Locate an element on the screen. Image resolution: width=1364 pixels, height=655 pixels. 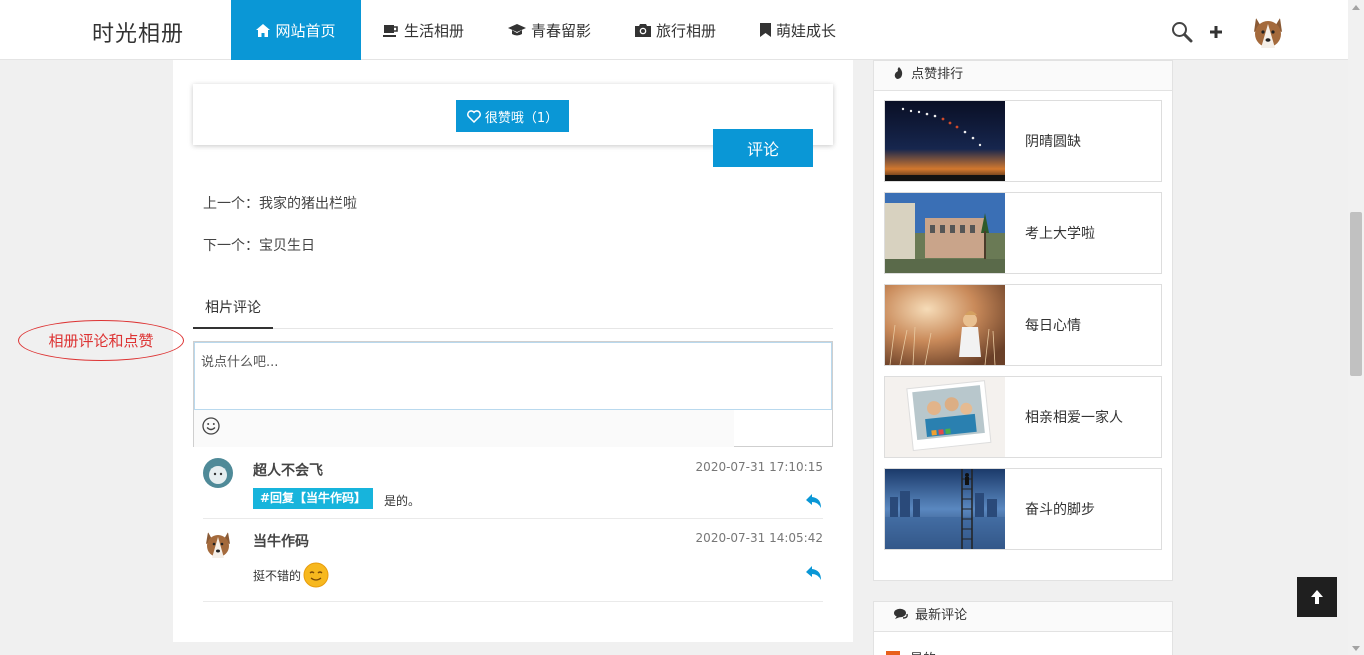
submit-comment-button: 评论 is located at coordinates (763, 148).